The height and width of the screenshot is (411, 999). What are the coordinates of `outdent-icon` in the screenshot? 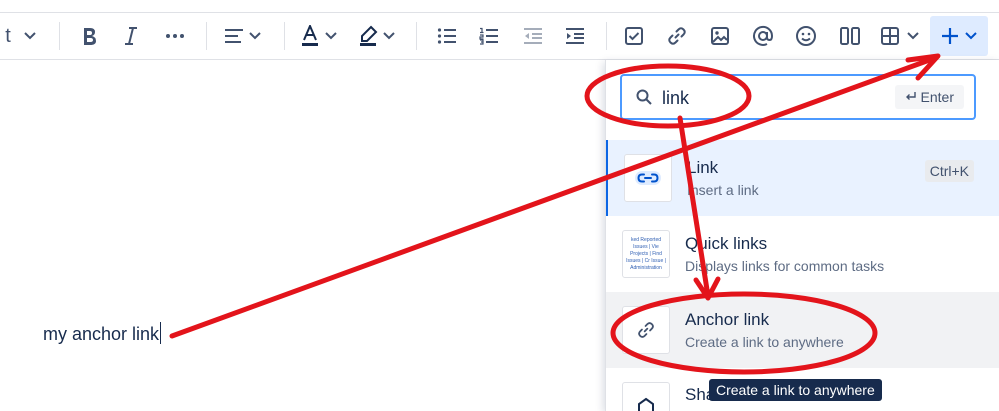 It's located at (533, 36).